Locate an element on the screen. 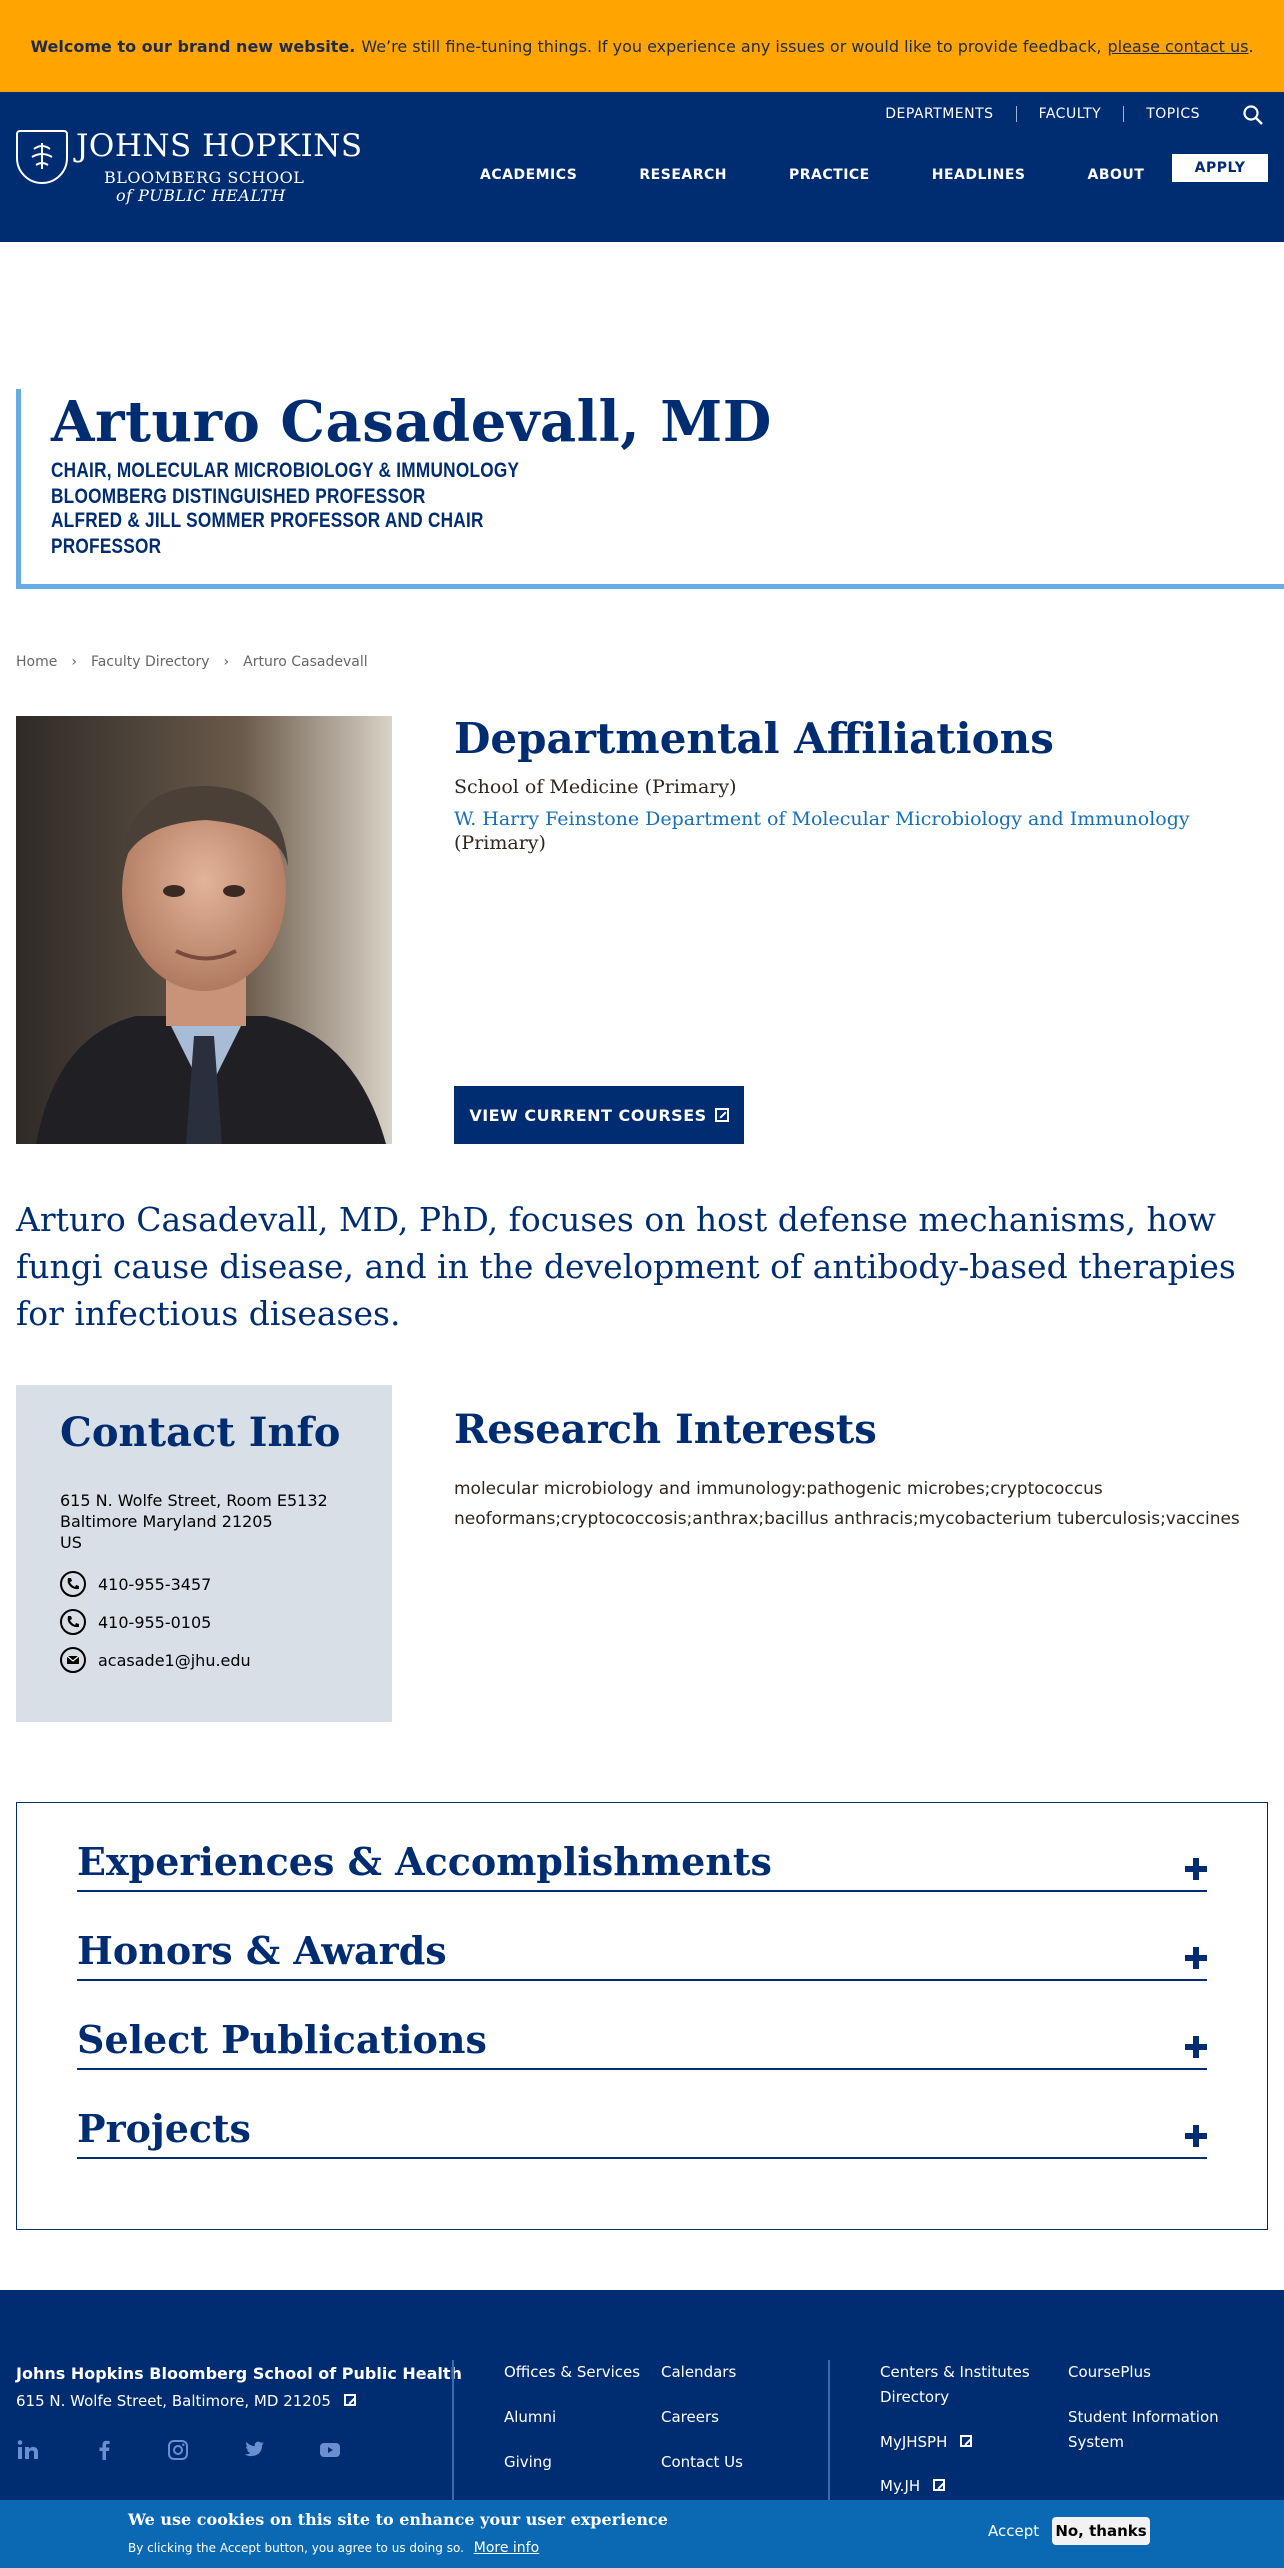  view-courses-button: VIEW CURRENT COURSES is located at coordinates (599, 1115).